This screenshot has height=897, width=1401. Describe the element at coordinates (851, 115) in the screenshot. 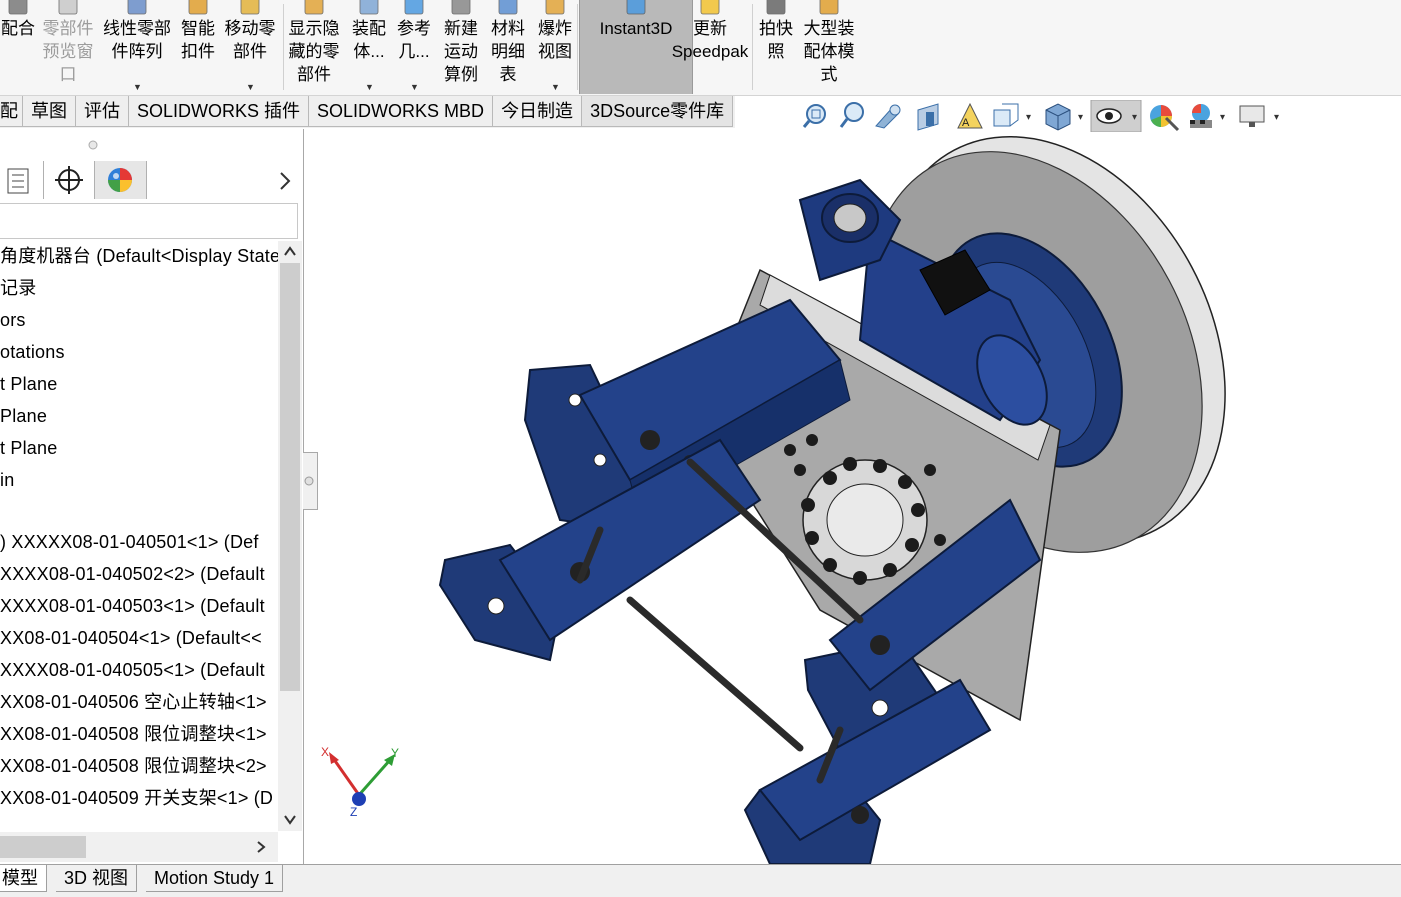

I see `zoom-to-area-icon` at that location.